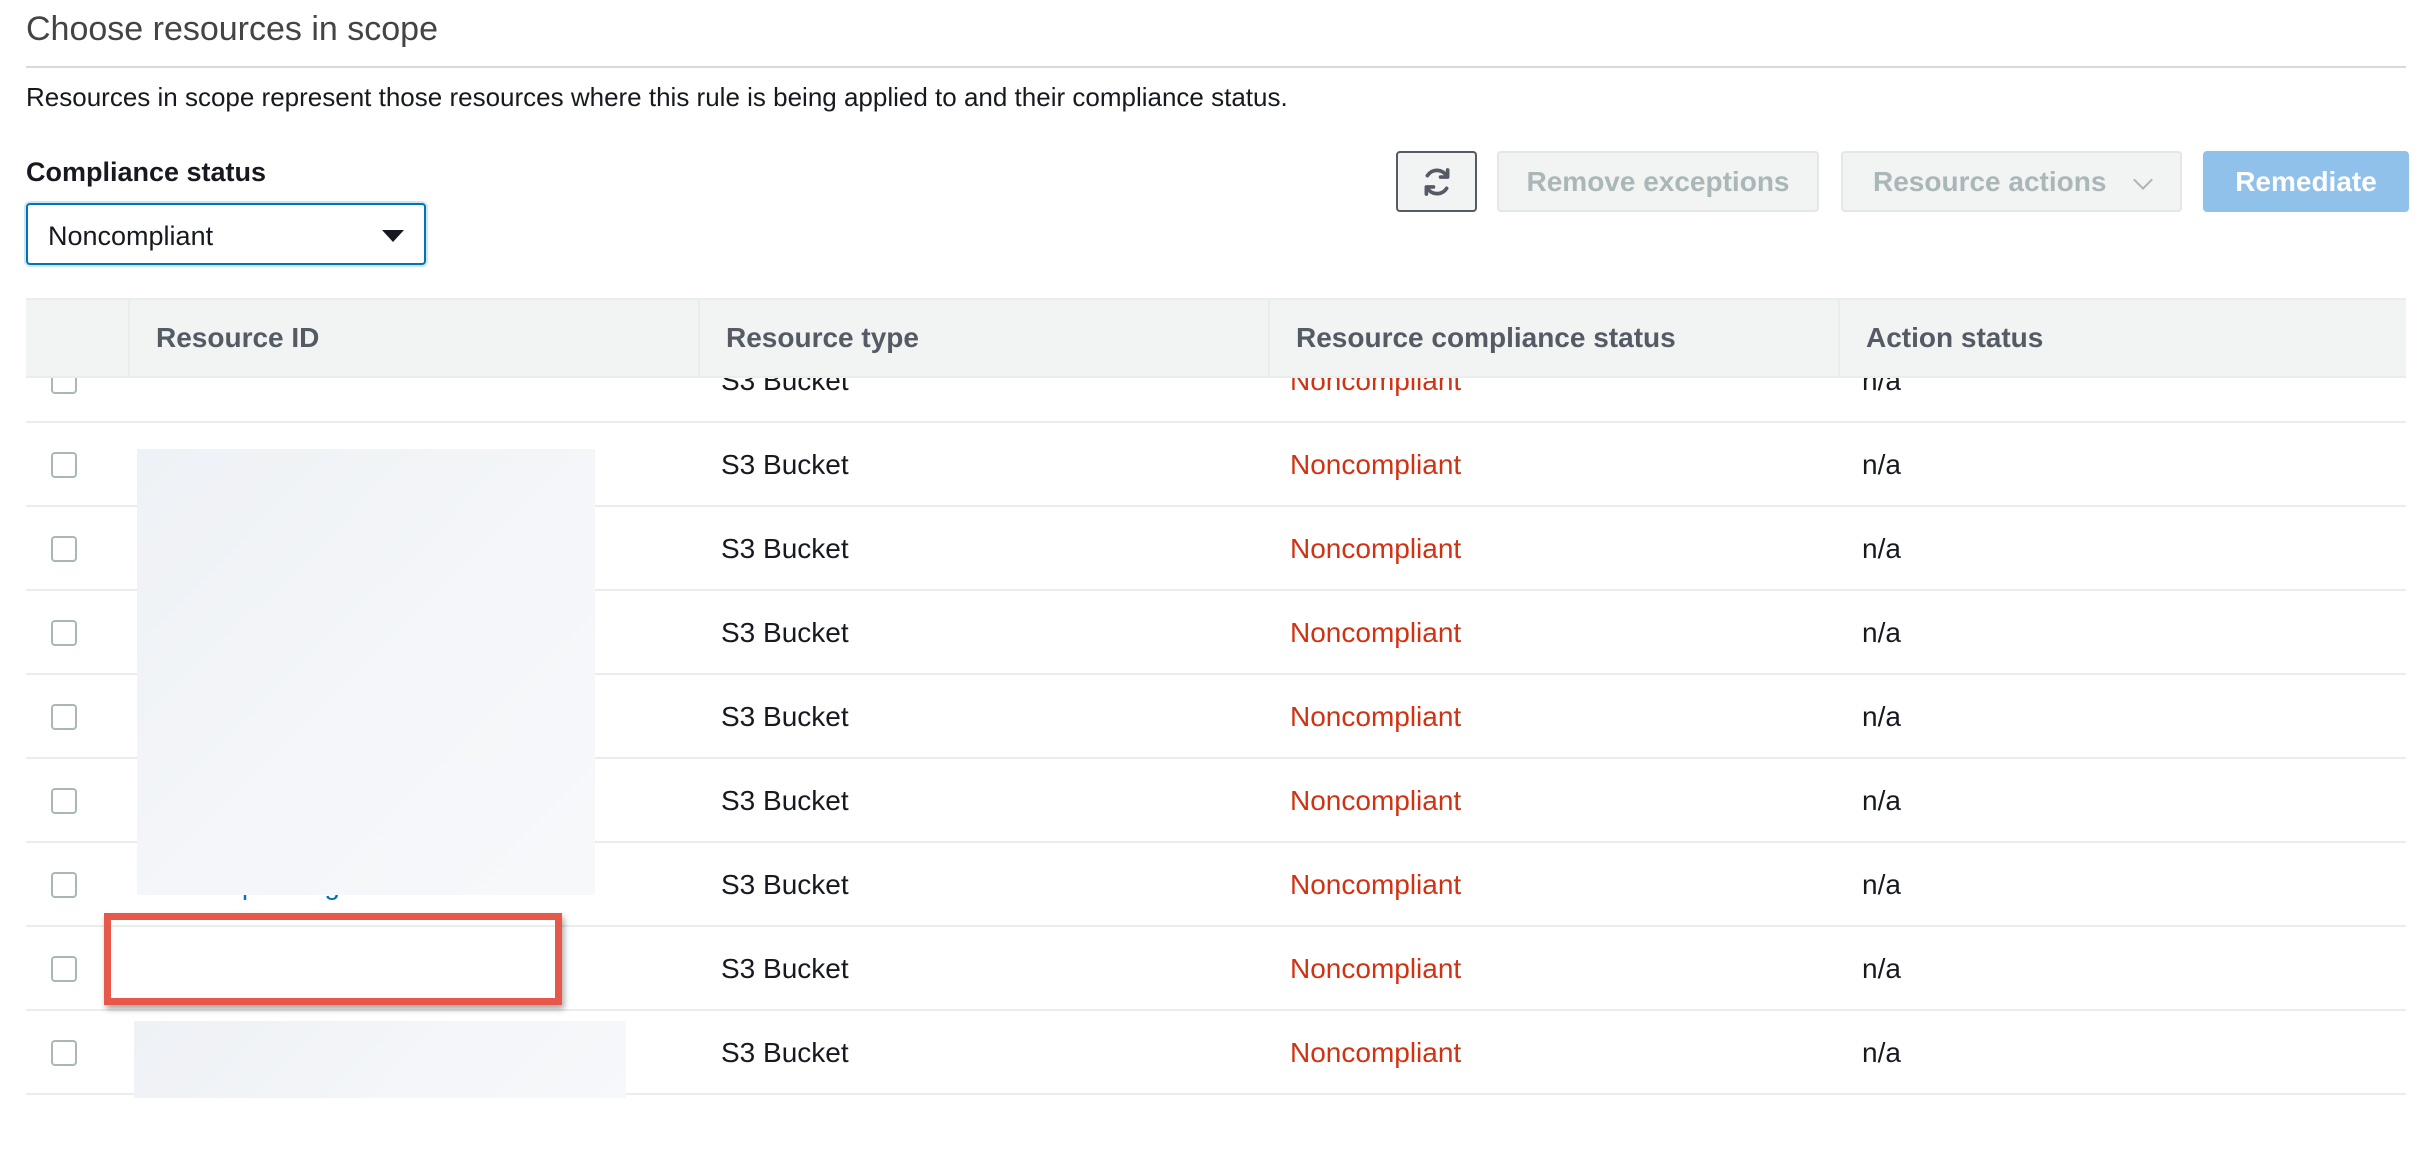 This screenshot has width=2432, height=1174. What do you see at coordinates (1216, 67) in the screenshot?
I see `title-divider` at bounding box center [1216, 67].